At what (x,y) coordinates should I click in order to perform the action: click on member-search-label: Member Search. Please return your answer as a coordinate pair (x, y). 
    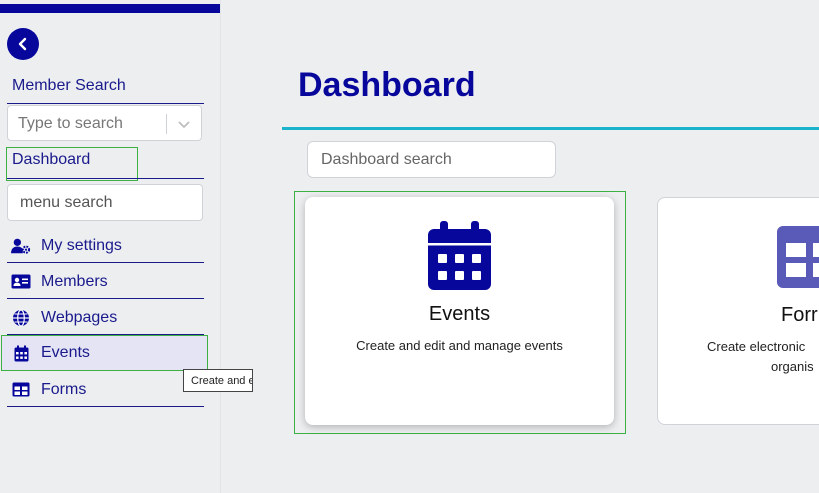
    Looking at the image, I should click on (69, 85).